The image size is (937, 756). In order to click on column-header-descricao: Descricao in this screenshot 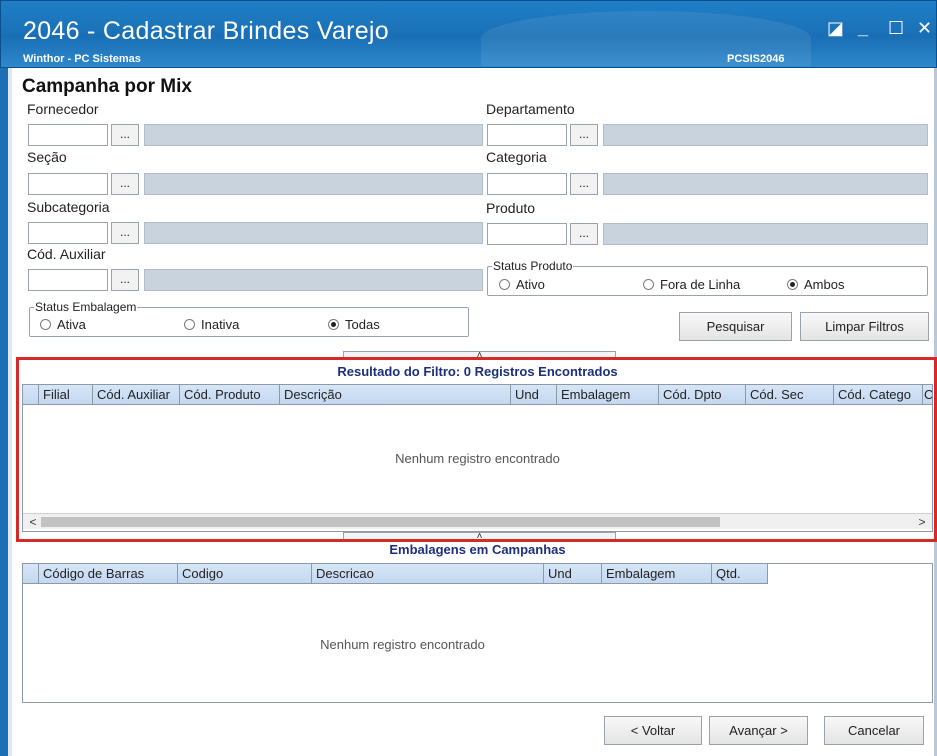, I will do `click(428, 574)`.